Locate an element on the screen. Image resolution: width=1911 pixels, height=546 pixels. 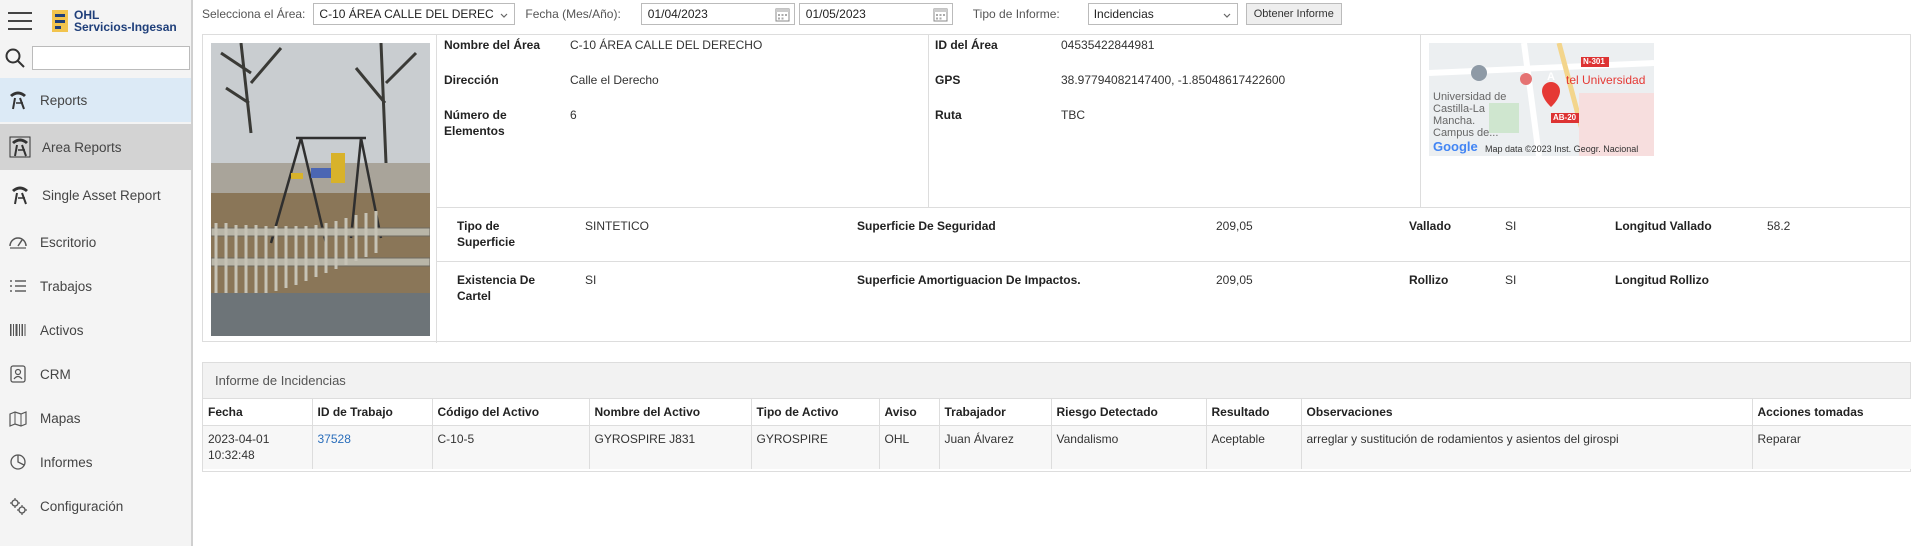
sidebar-header: OHL Servicios-Ingesan is located at coordinates (95, 21).